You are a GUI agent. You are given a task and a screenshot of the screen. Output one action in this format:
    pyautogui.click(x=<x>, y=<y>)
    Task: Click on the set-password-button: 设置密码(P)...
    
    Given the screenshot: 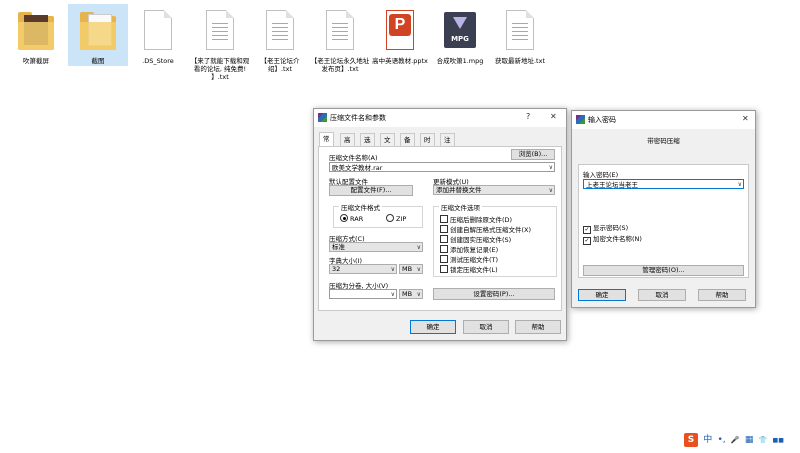 What is the action you would take?
    pyautogui.click(x=494, y=294)
    